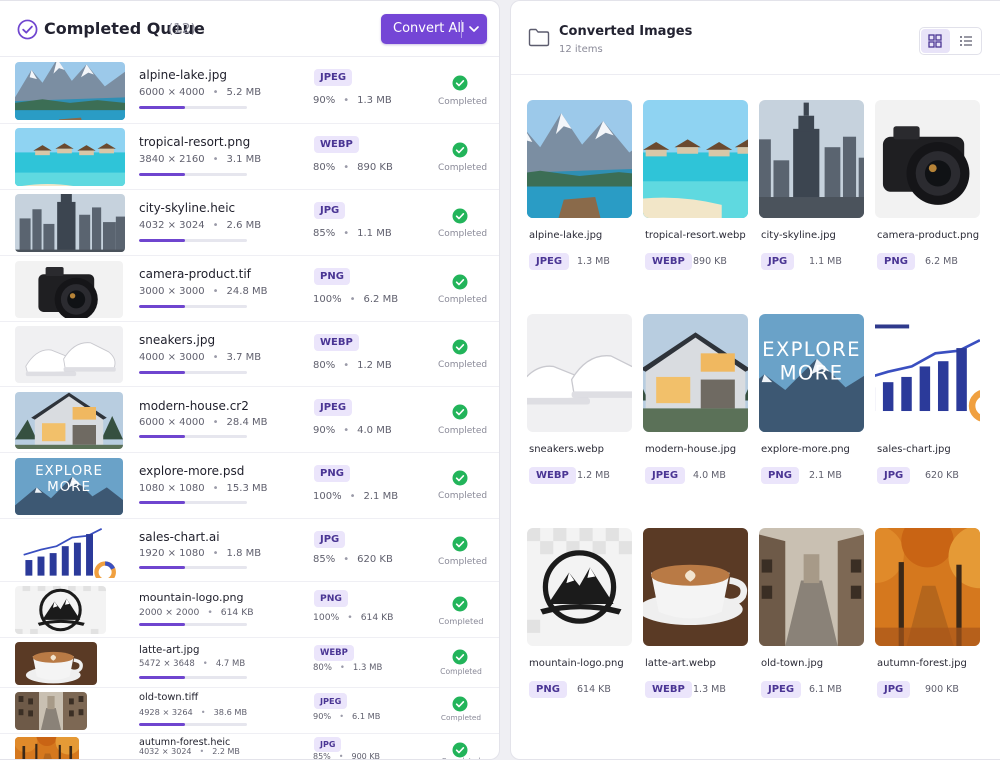 The height and width of the screenshot is (760, 1000). What do you see at coordinates (172, 92) in the screenshot?
I see `file-dimensions: 6000 × 4000` at bounding box center [172, 92].